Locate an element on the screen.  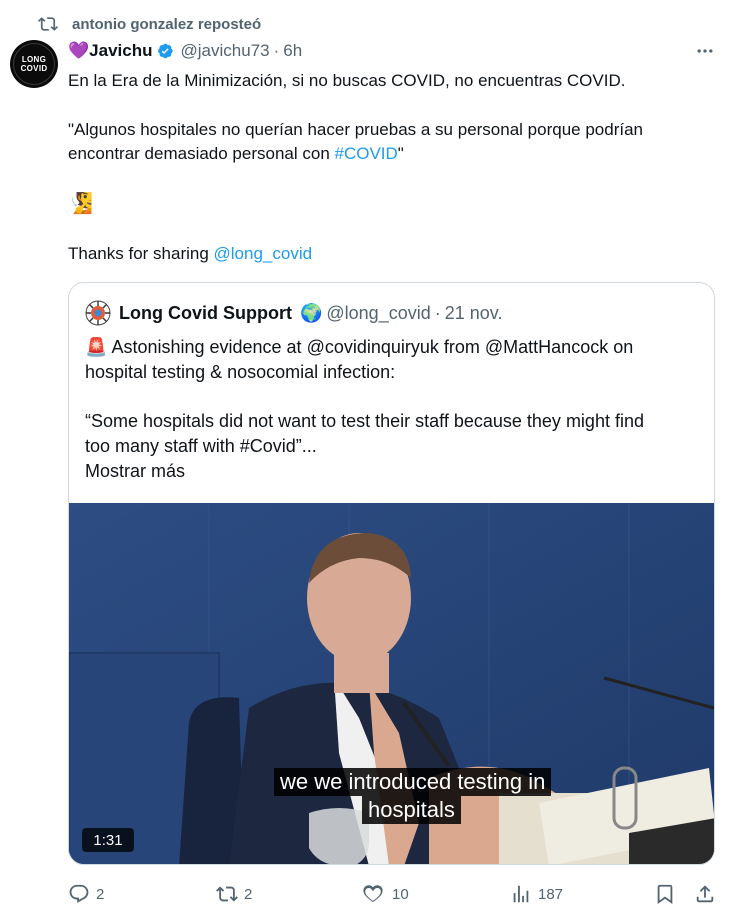
video-duration-badge: 1:31 is located at coordinates (108, 840).